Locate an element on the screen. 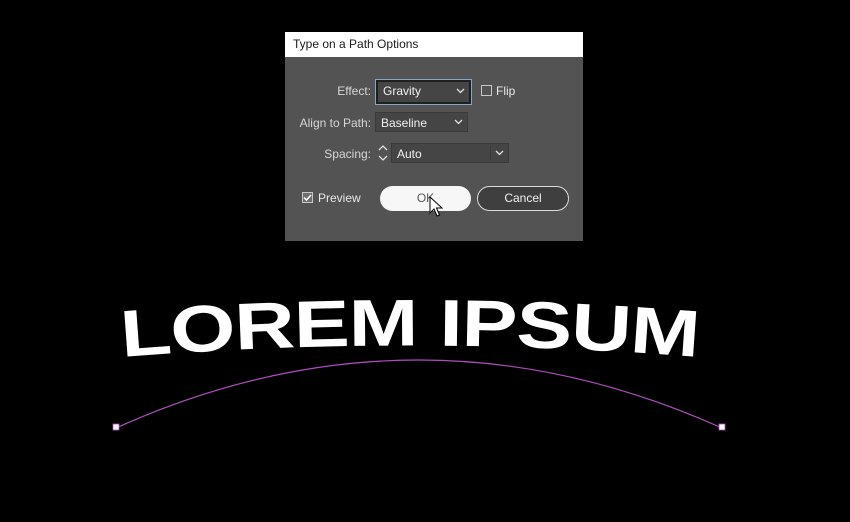 The image size is (850, 522). preview-label: Preview is located at coordinates (339, 198).